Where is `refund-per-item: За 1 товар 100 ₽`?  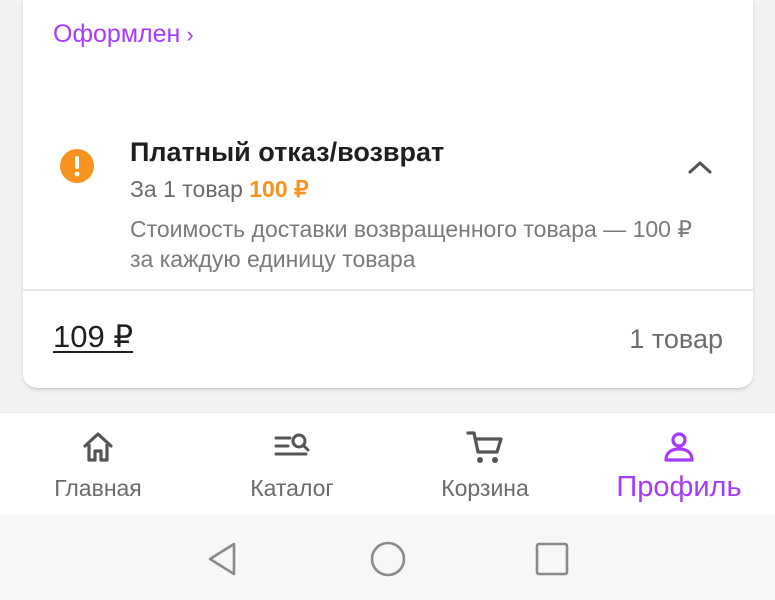
refund-per-item: За 1 товар 100 ₽ is located at coordinates (219, 189).